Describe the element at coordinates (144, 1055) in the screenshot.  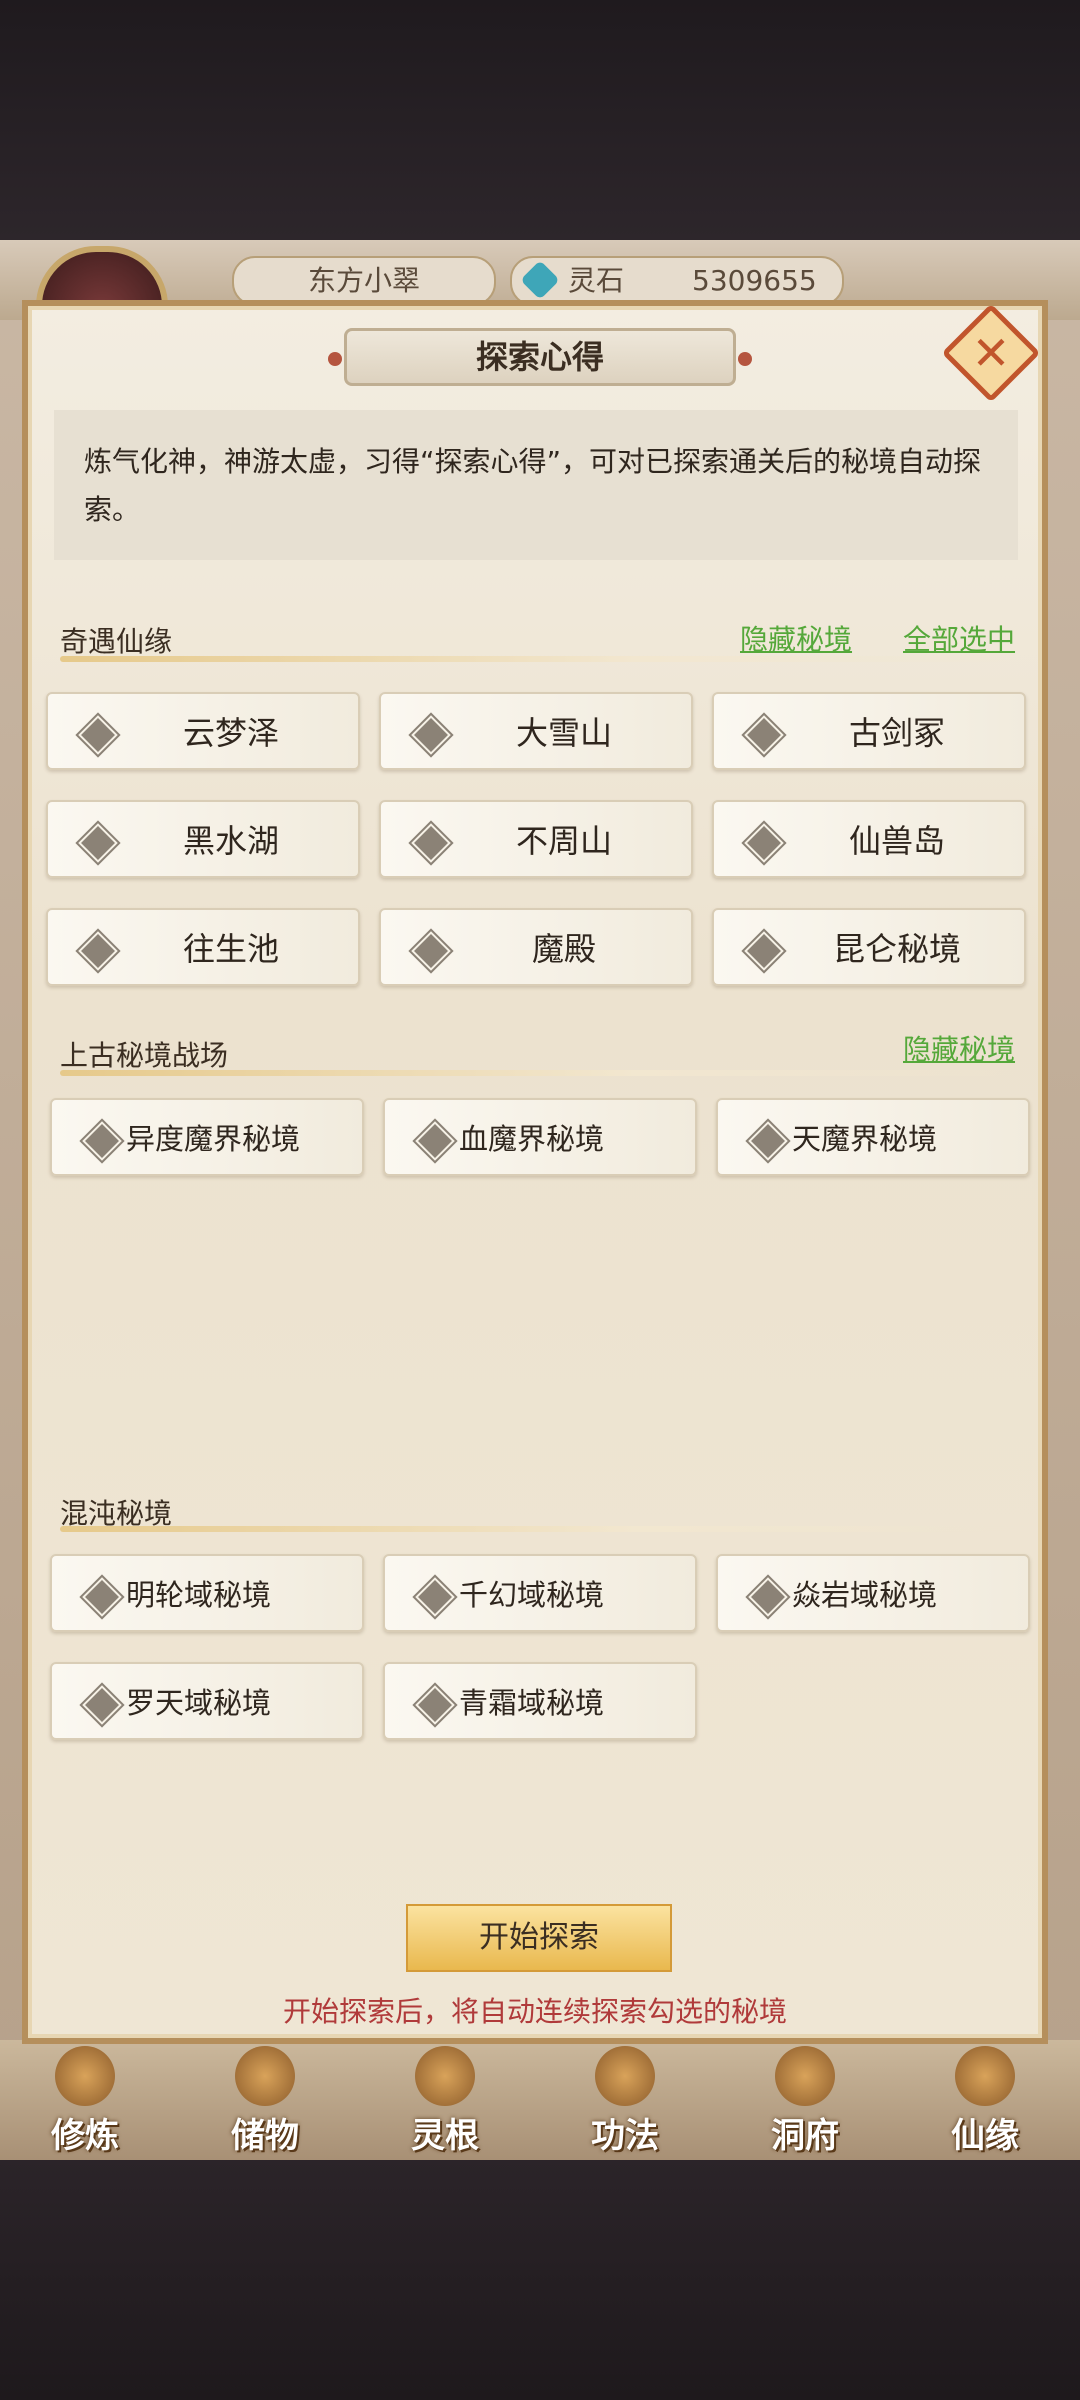
I see `section-title-shanggu: 上古秘境战场` at that location.